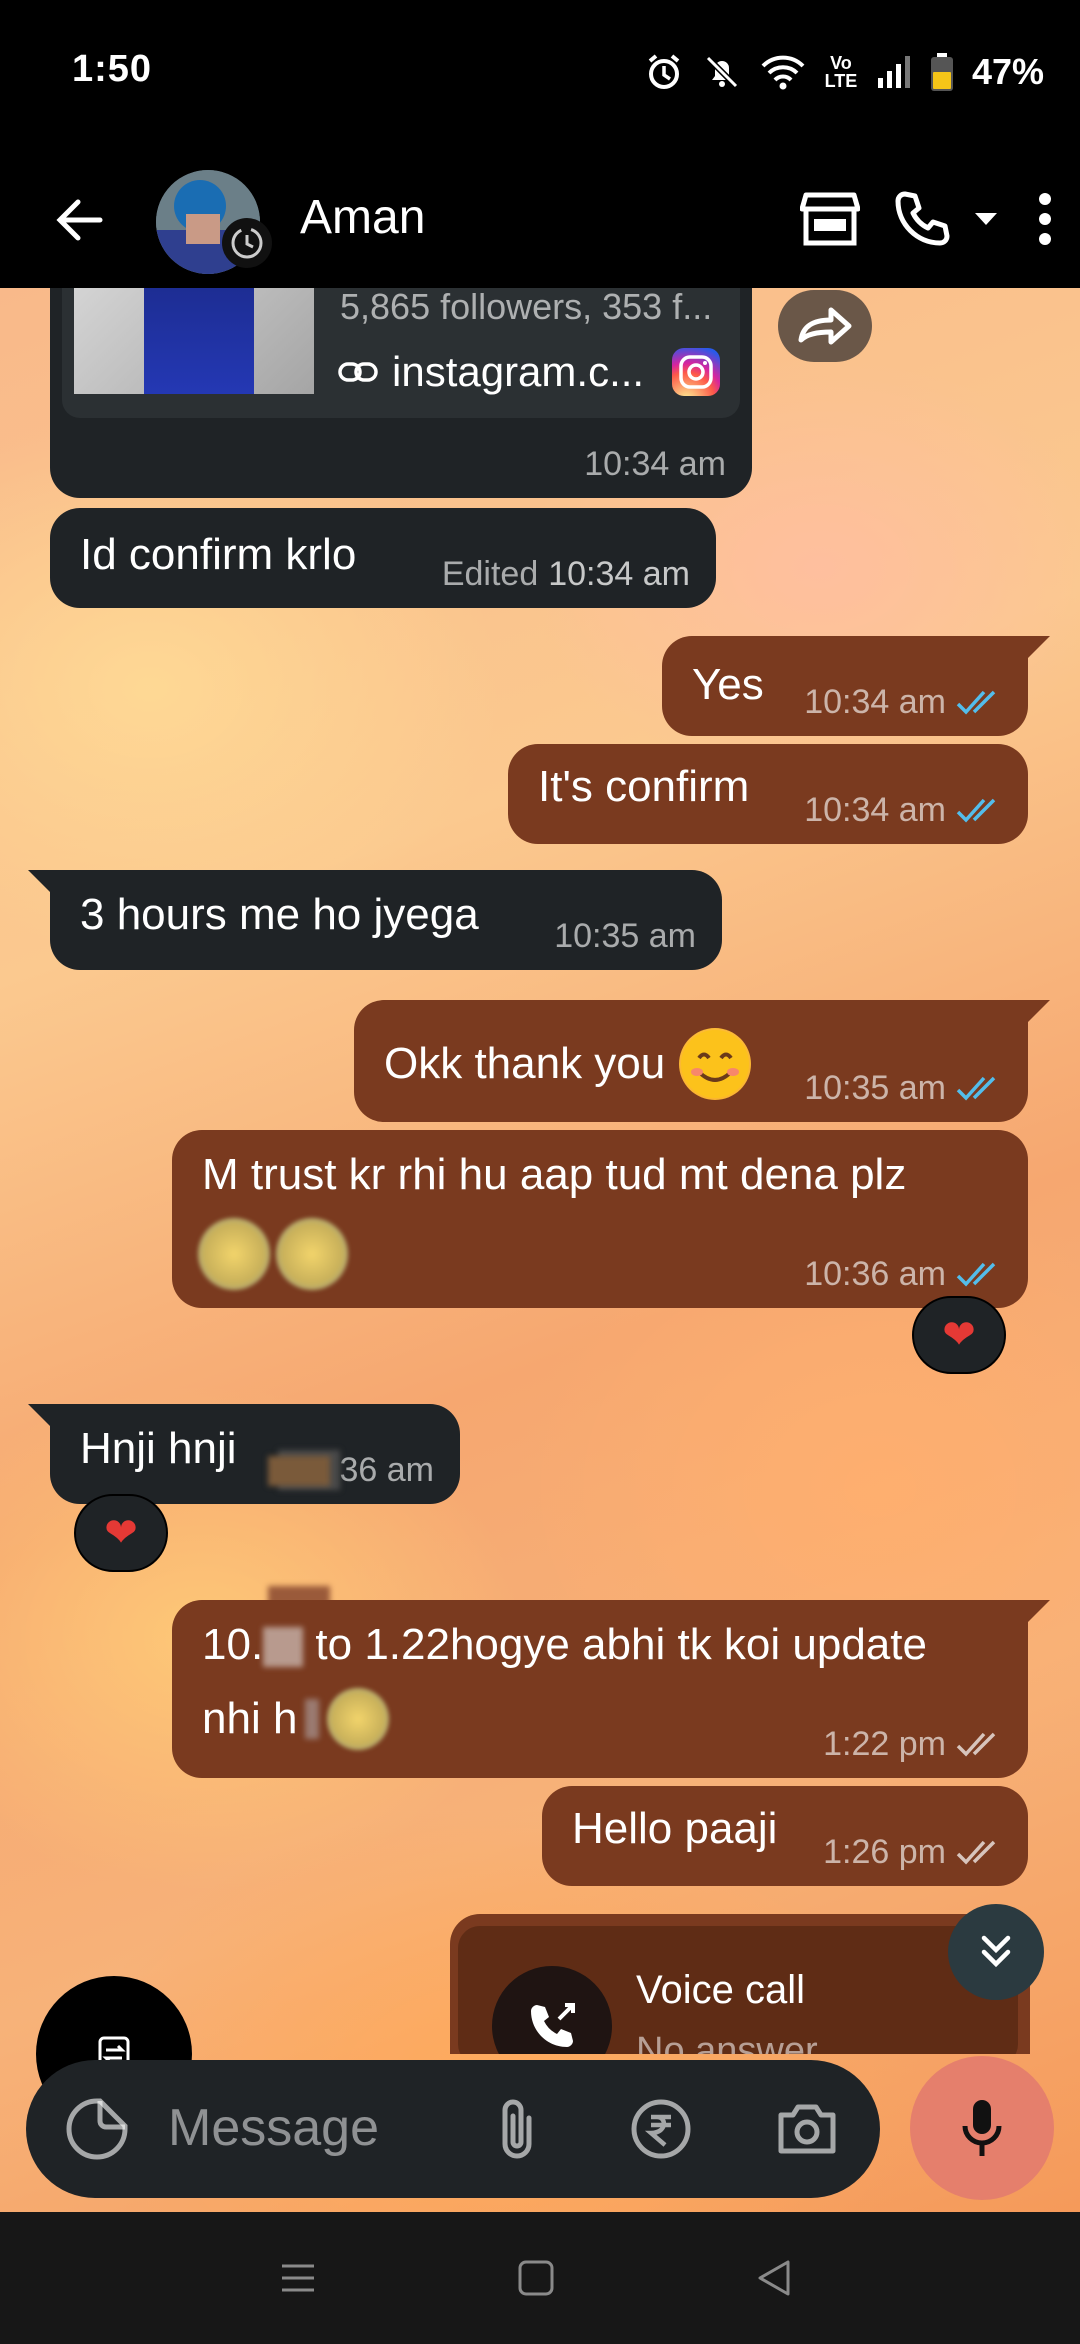 This screenshot has height=2344, width=1080. I want to click on recent-apps-button, so click(298, 2278).